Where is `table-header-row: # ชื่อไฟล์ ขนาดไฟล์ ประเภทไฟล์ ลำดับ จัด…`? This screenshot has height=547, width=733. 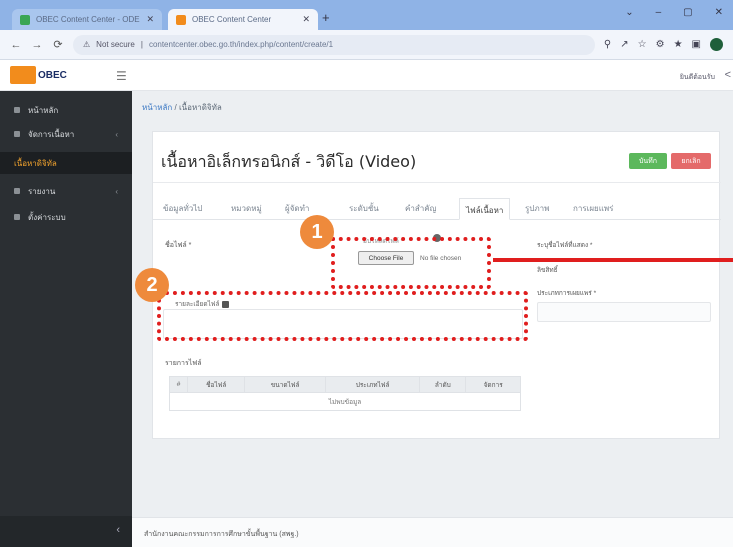 table-header-row: # ชื่อไฟล์ ขนาดไฟล์ ประเภทไฟล์ ลำดับ จัด… is located at coordinates (345, 384).